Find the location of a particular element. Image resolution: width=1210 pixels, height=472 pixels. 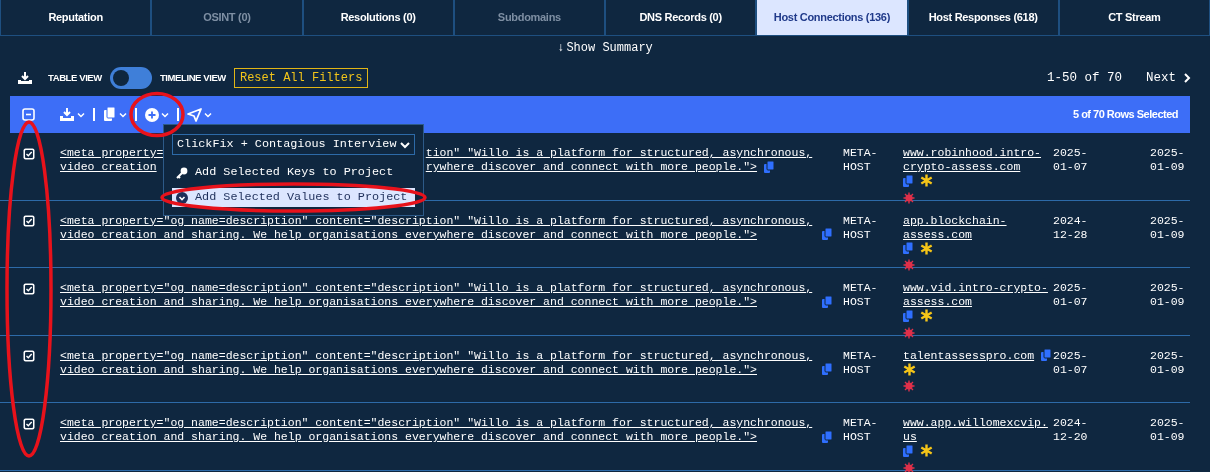

view-toggle is located at coordinates (130, 78).